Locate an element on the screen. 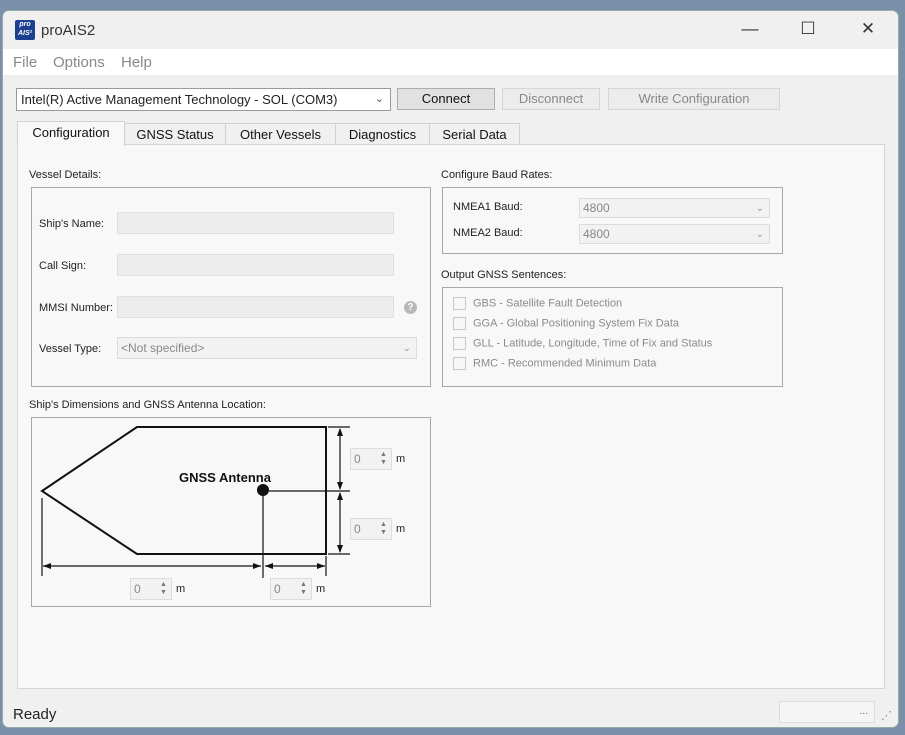 The height and width of the screenshot is (735, 905). bow-distance-value: 0 is located at coordinates (137, 589).